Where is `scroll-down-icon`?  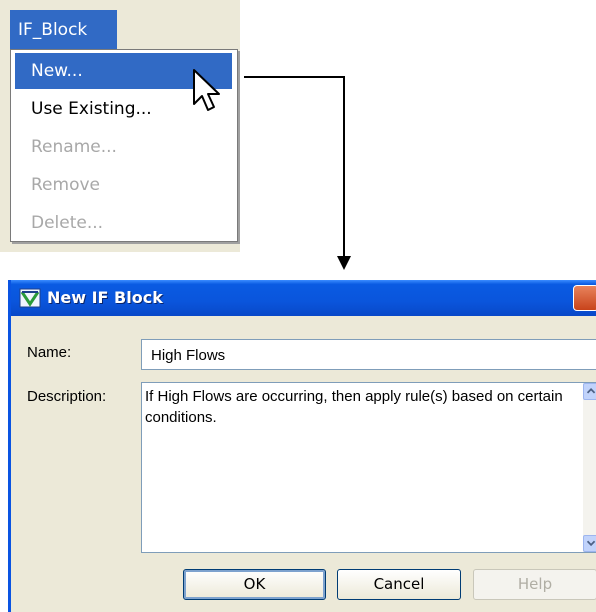
scroll-down-icon is located at coordinates (589, 543).